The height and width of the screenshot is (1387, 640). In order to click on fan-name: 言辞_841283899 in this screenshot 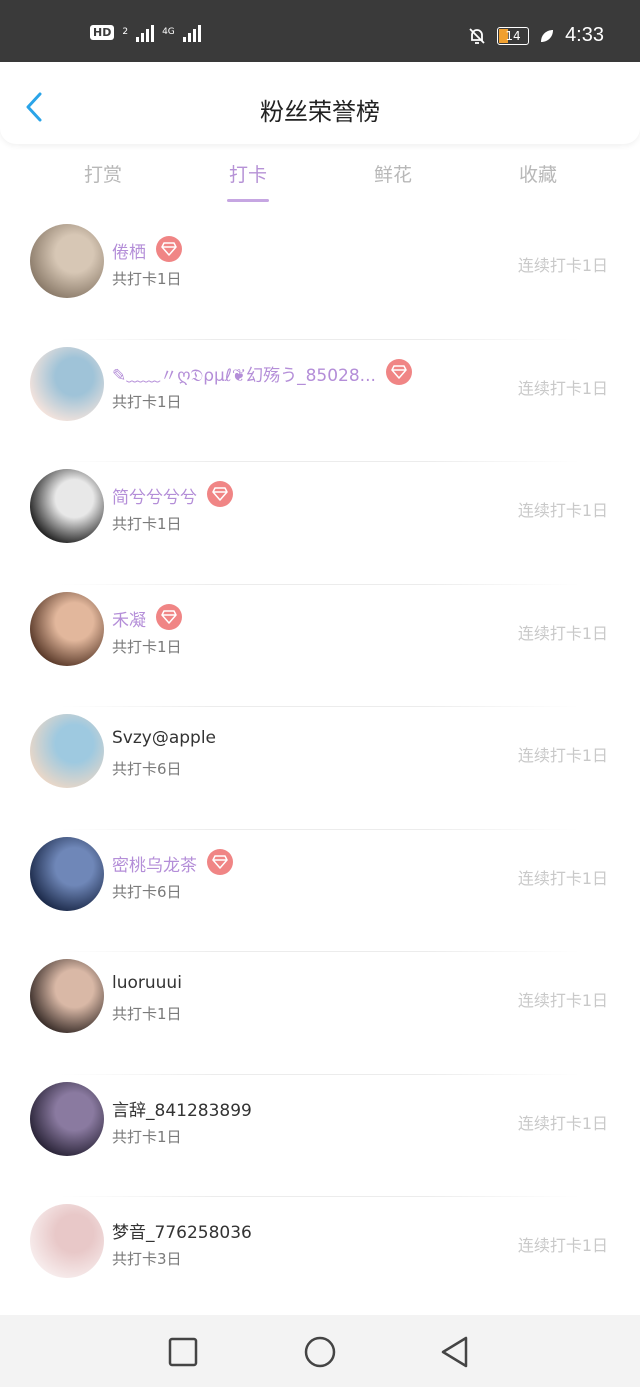, I will do `click(182, 1108)`.